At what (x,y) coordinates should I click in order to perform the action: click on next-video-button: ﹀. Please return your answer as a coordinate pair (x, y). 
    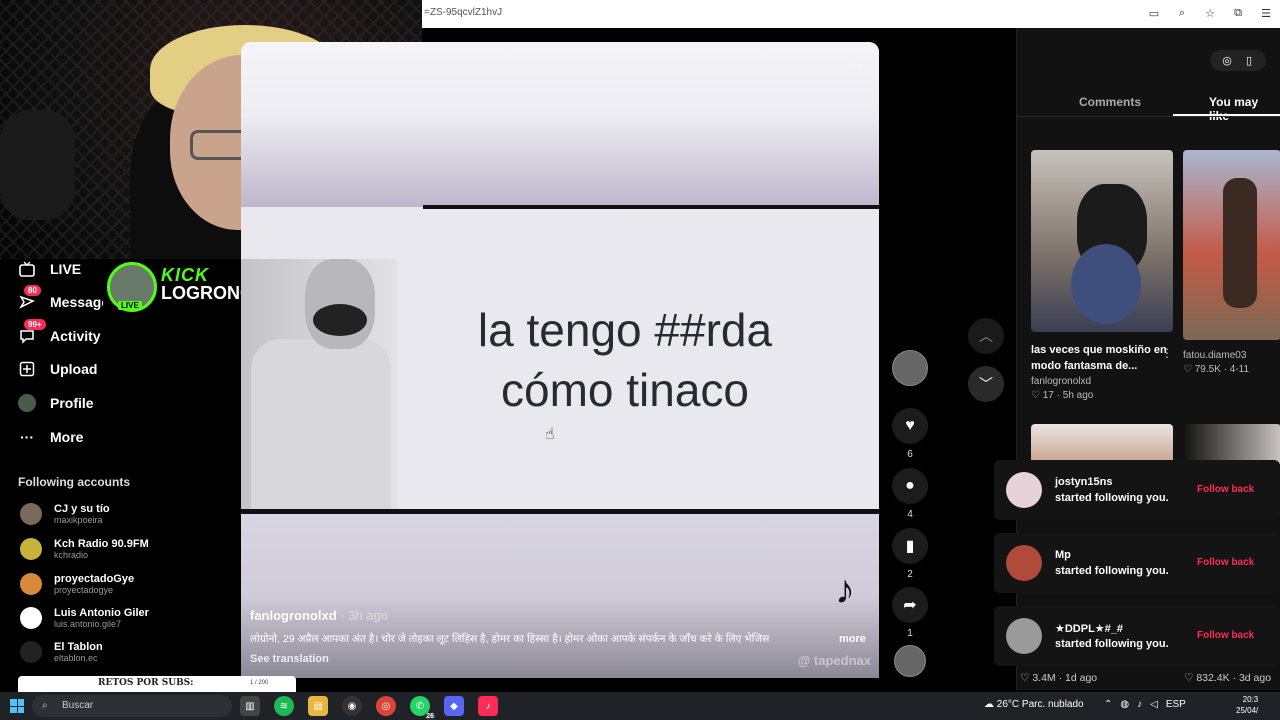
    Looking at the image, I should click on (986, 384).